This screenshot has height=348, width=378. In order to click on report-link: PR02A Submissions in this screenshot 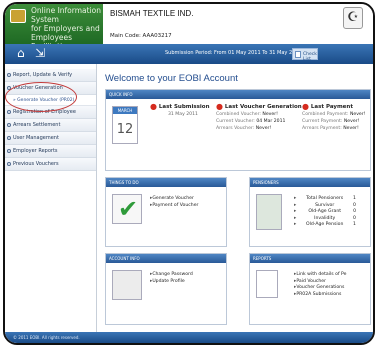, I will do `click(320, 295)`.